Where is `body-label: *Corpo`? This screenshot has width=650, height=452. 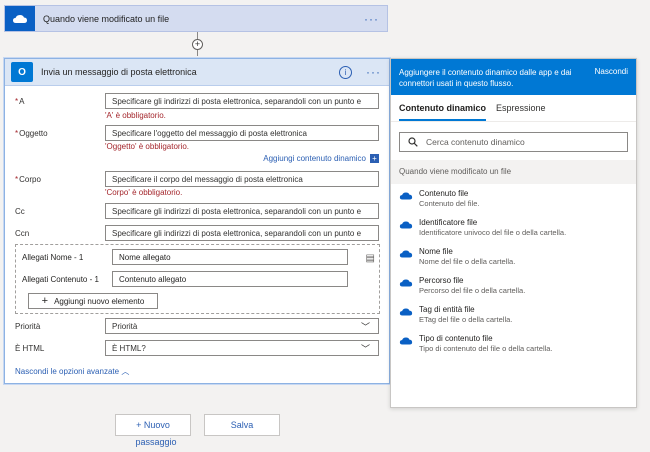 body-label: *Corpo is located at coordinates (28, 179).